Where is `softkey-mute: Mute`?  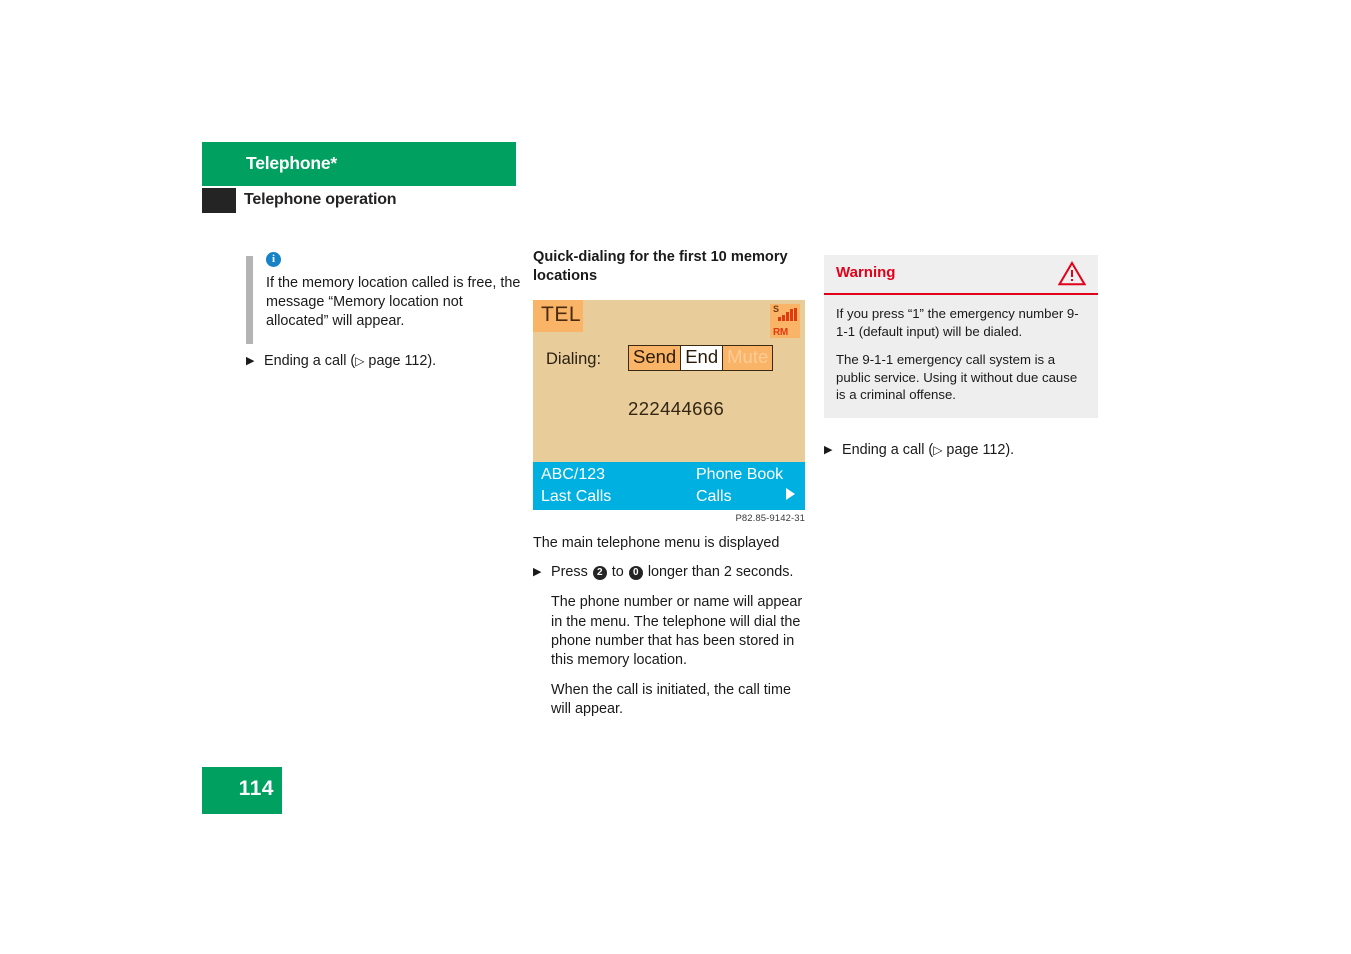
softkey-mute: Mute is located at coordinates (748, 358).